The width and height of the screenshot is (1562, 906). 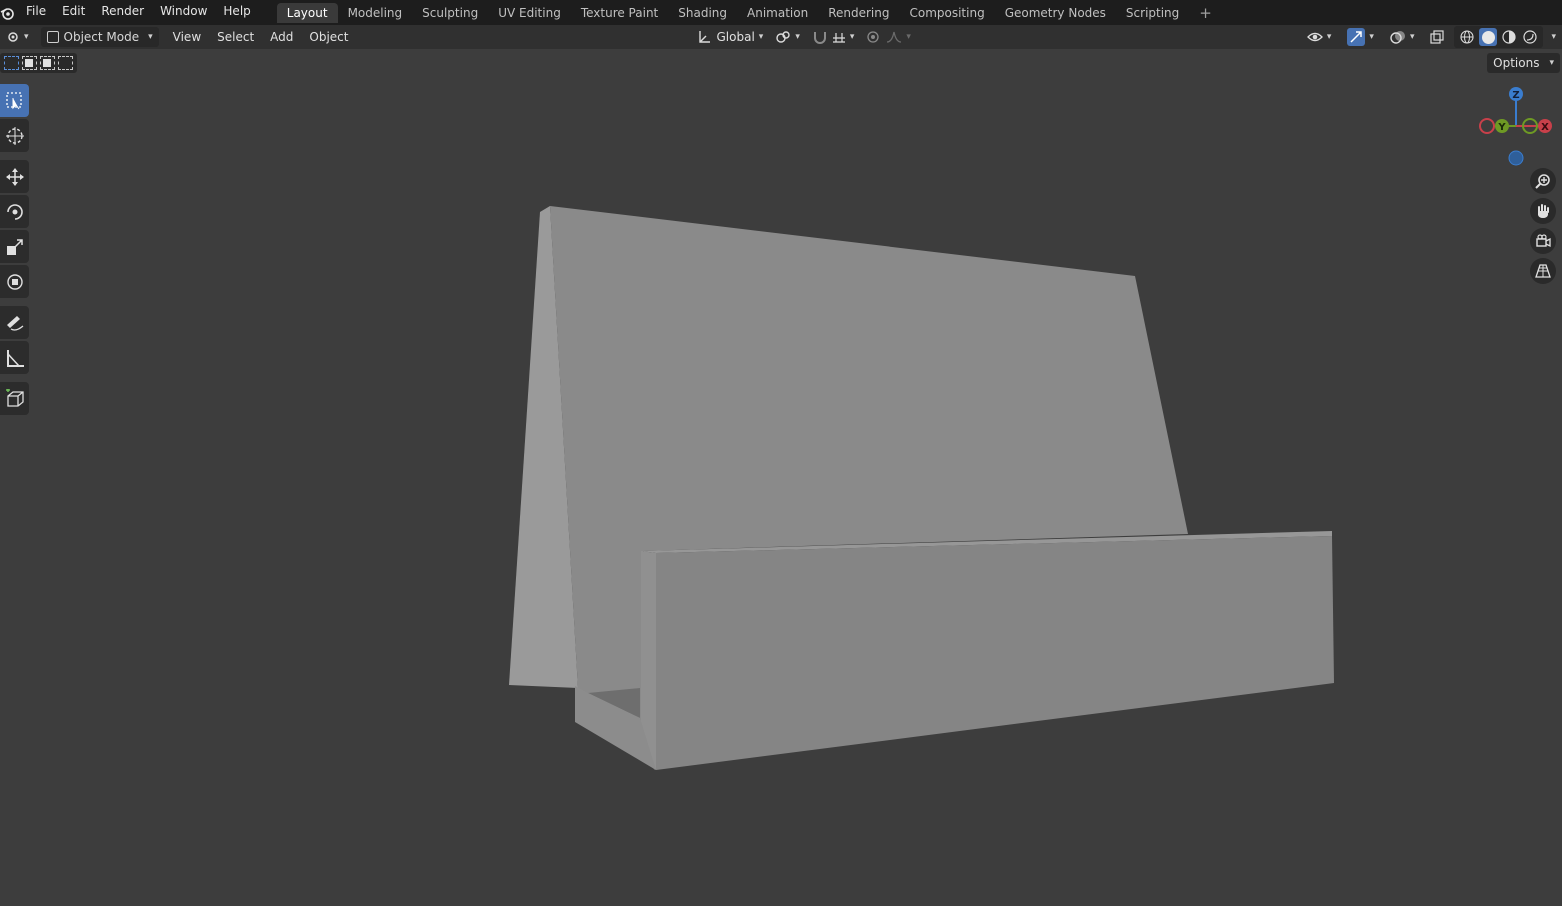 I want to click on tab-shading: Shading, so click(x=702, y=13).